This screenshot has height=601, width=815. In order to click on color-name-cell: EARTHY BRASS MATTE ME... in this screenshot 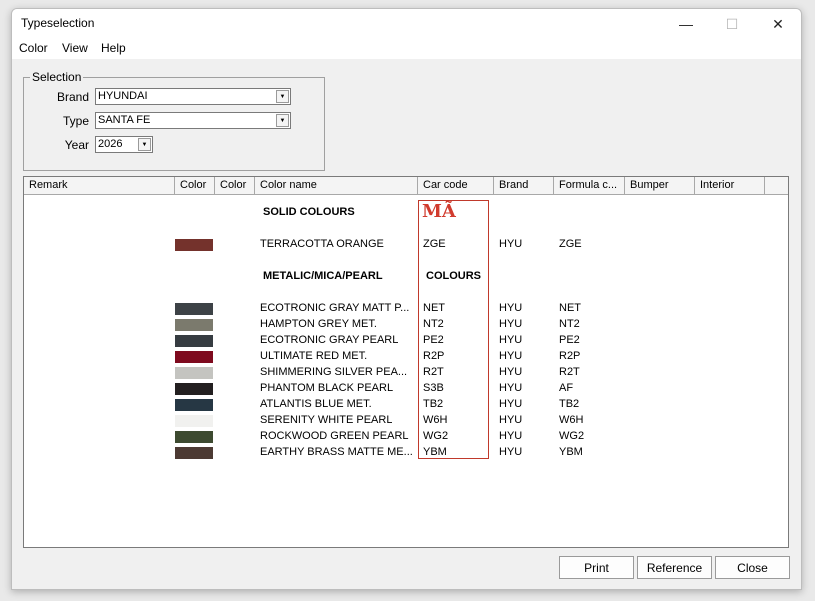, I will do `click(336, 452)`.